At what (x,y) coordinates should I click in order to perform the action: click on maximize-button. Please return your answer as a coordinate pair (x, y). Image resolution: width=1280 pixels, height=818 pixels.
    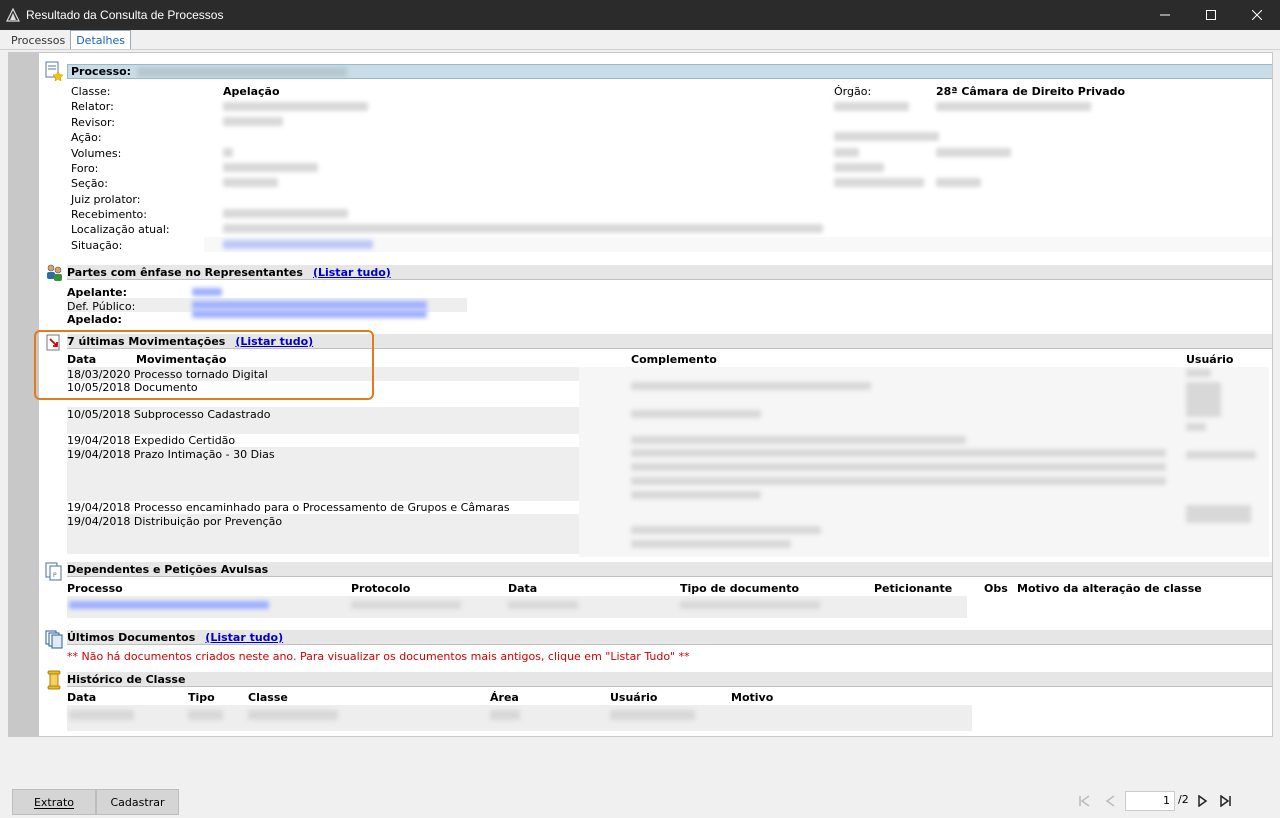
    Looking at the image, I should click on (1211, 15).